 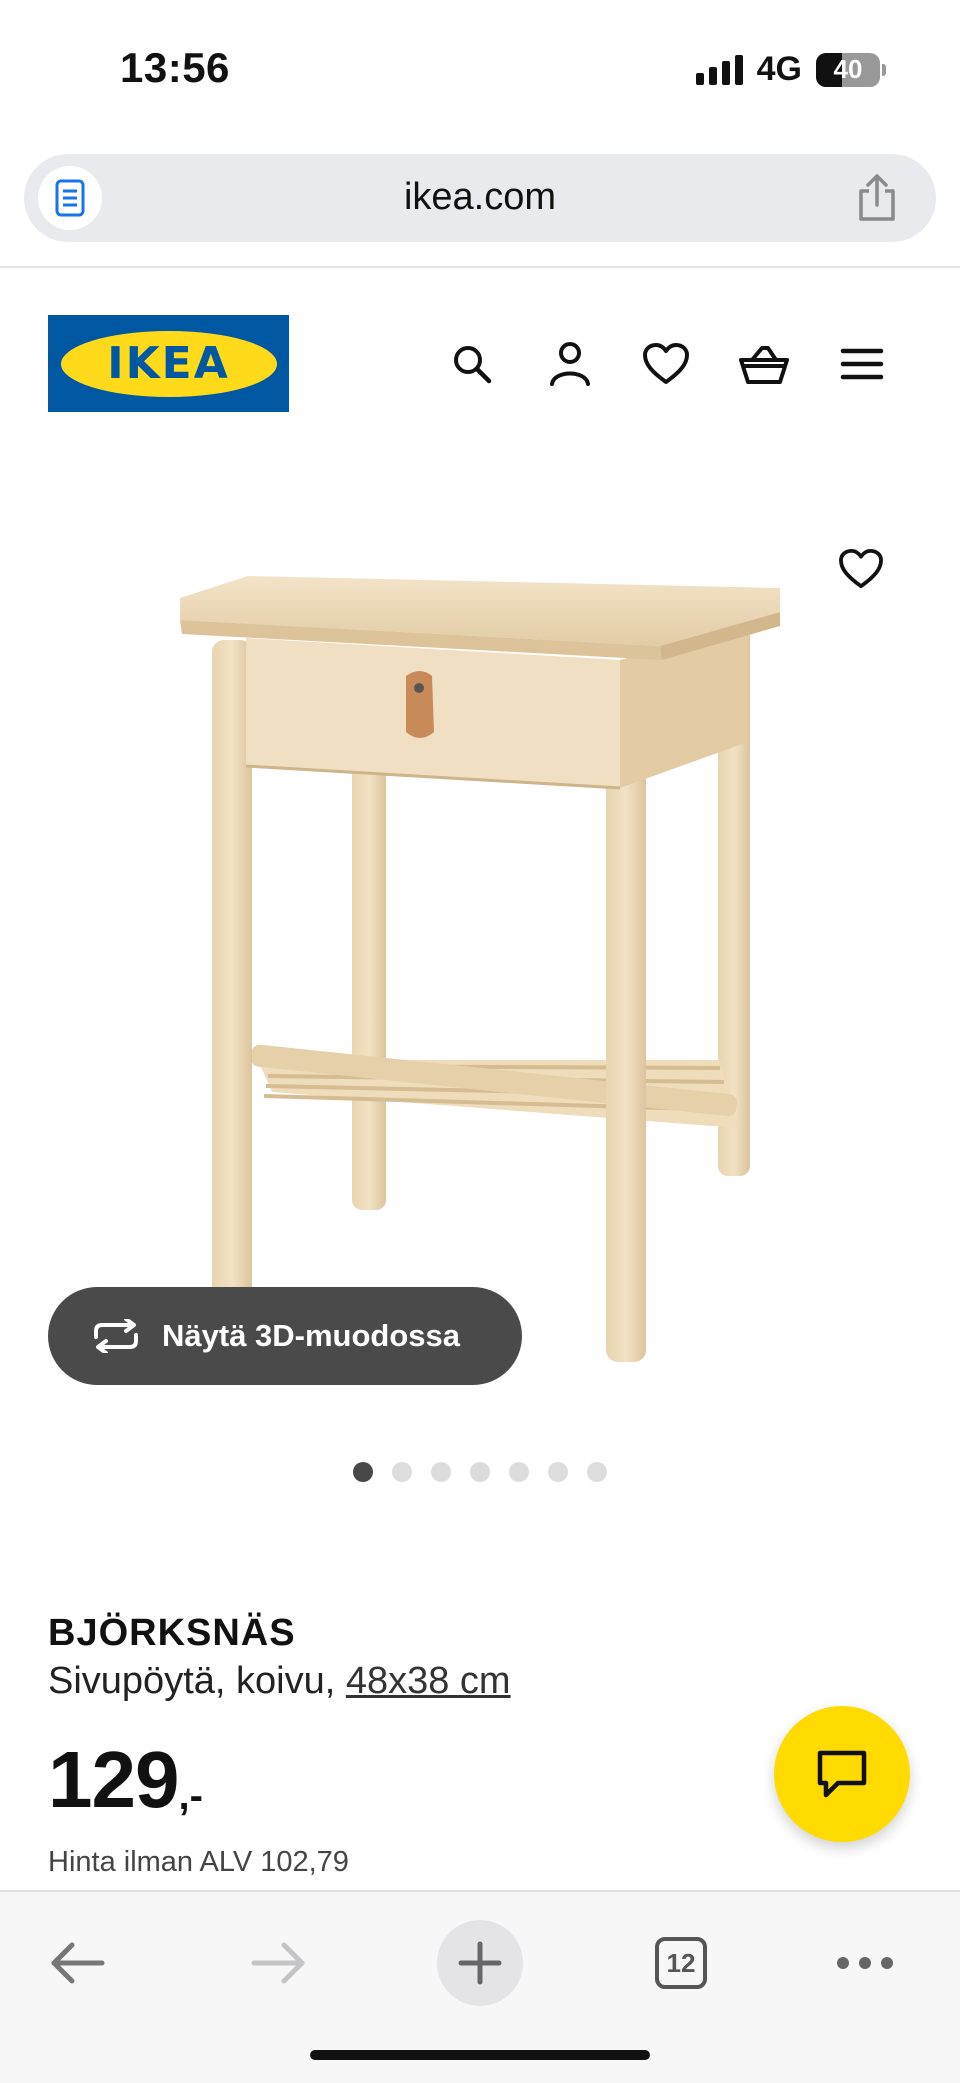 What do you see at coordinates (848, 69) in the screenshot?
I see `battery-level: 40` at bounding box center [848, 69].